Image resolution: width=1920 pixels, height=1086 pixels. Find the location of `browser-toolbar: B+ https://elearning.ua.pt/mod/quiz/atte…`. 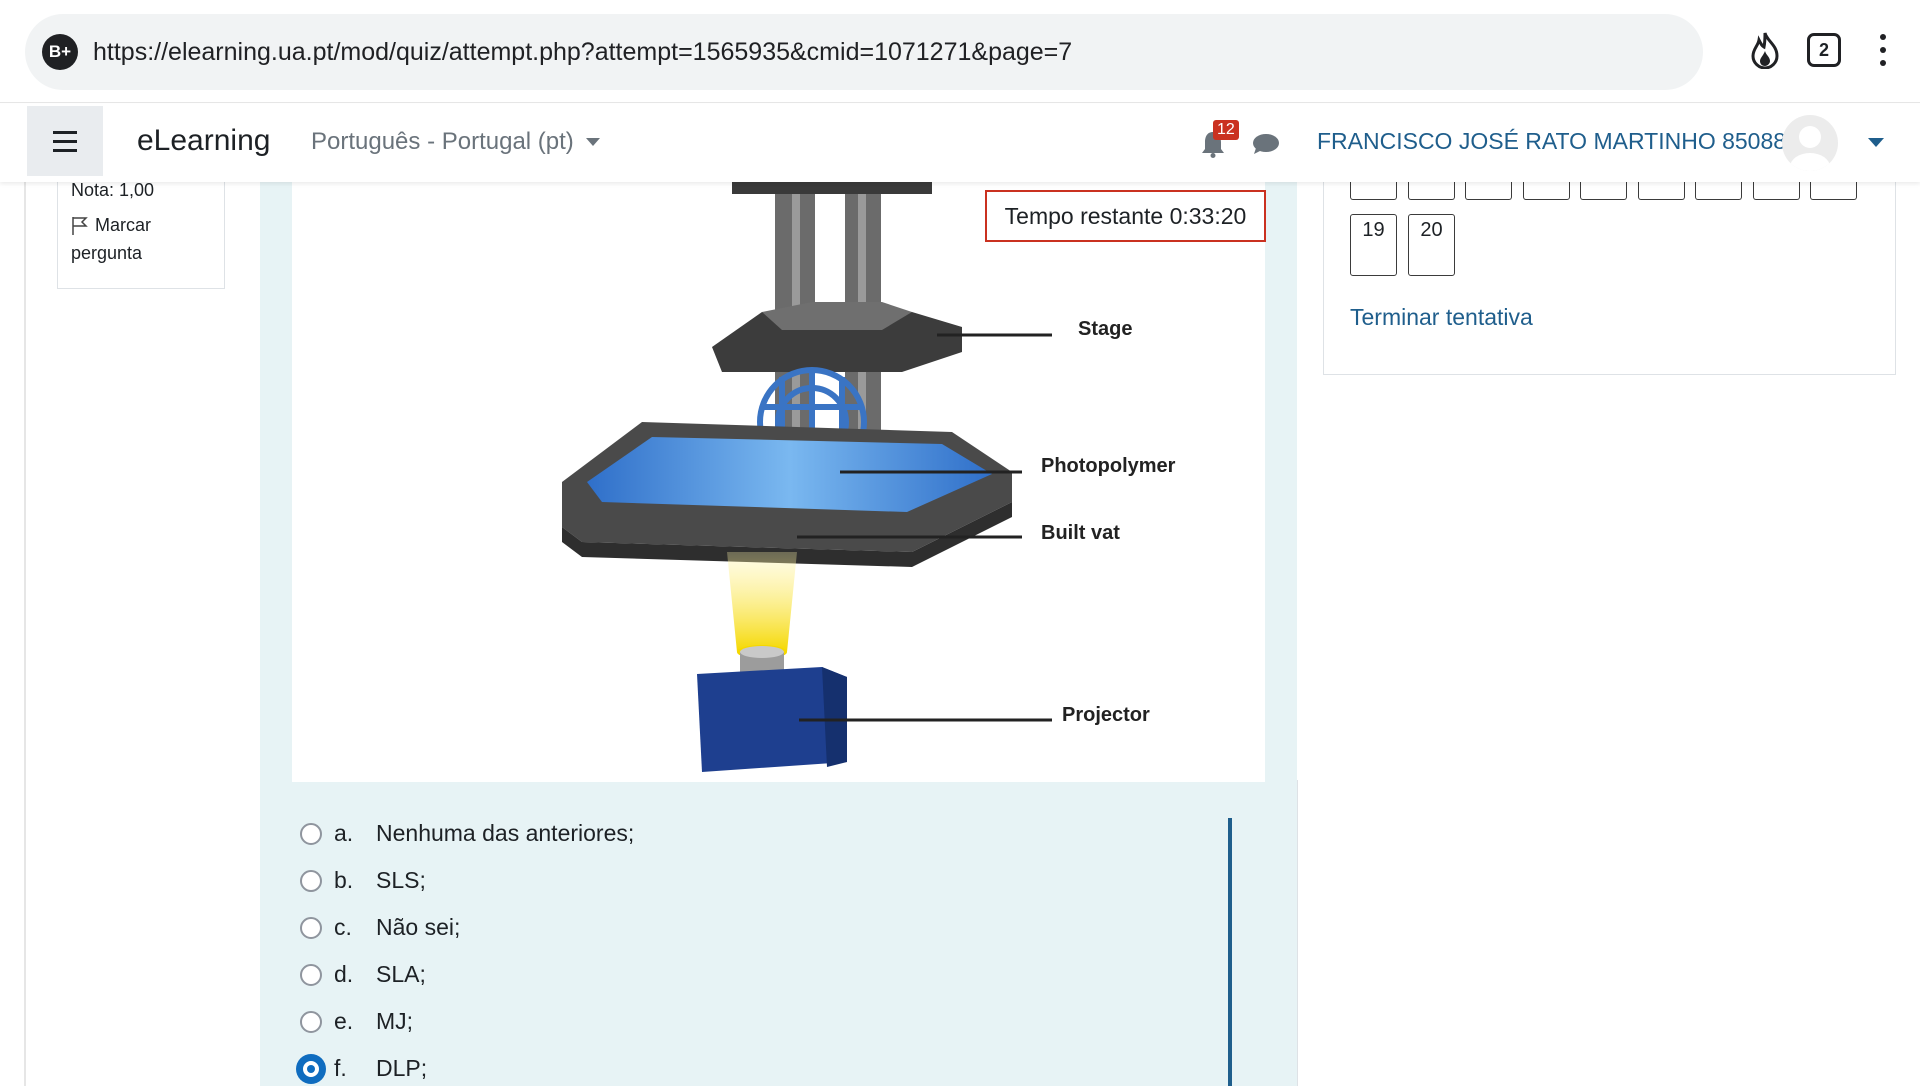

browser-toolbar: B+ https://elearning.ua.pt/mod/quiz/atte… is located at coordinates (960, 51).